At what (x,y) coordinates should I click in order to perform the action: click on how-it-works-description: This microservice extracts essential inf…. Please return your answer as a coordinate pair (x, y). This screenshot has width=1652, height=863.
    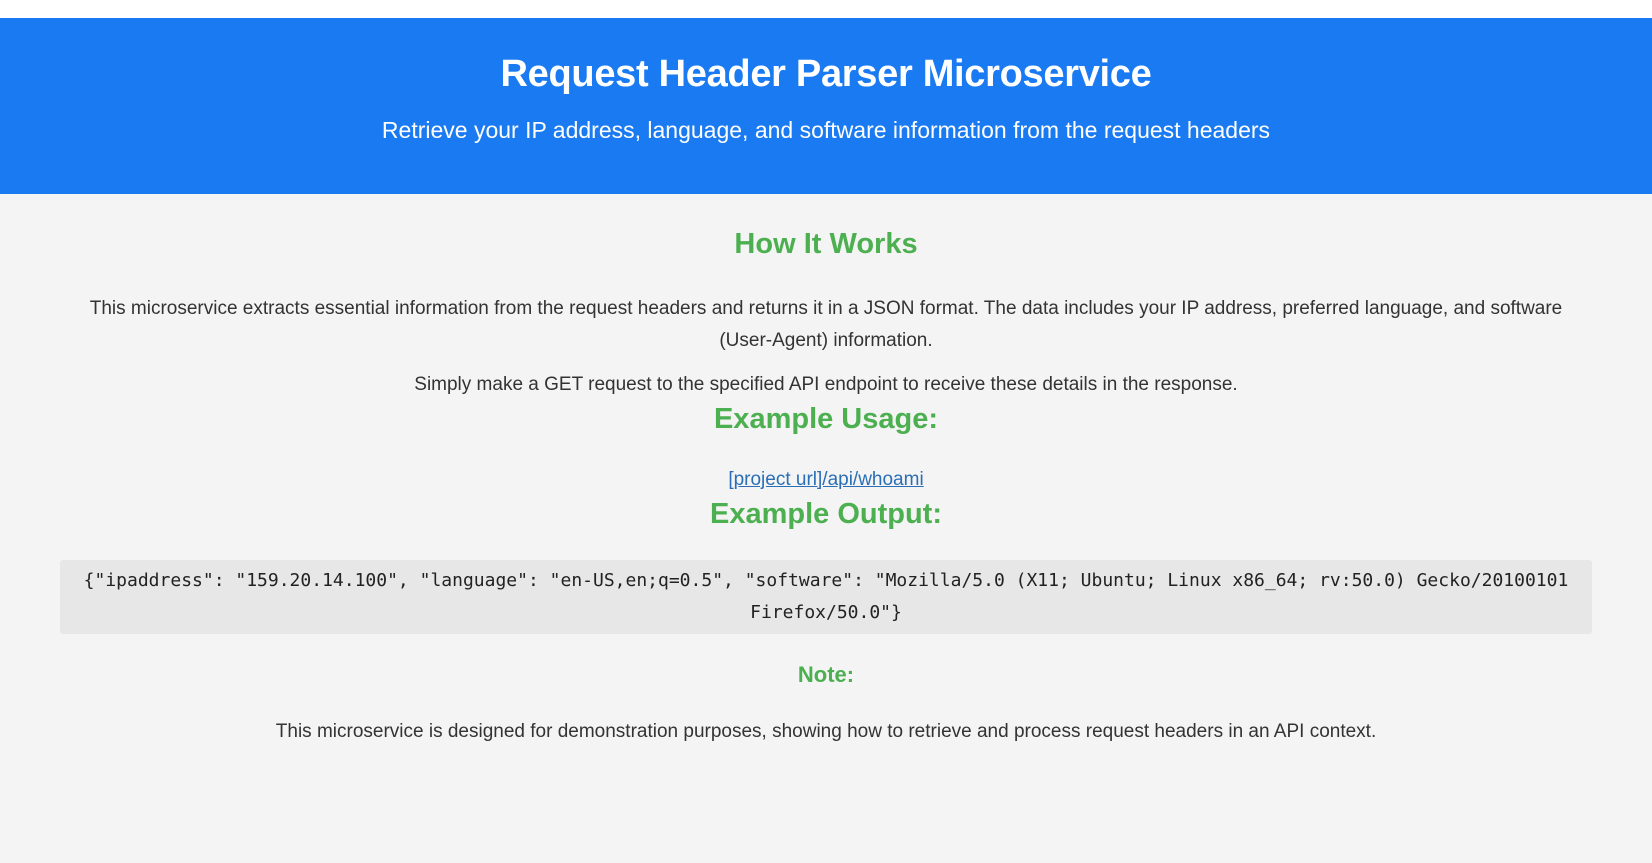
    Looking at the image, I should click on (826, 324).